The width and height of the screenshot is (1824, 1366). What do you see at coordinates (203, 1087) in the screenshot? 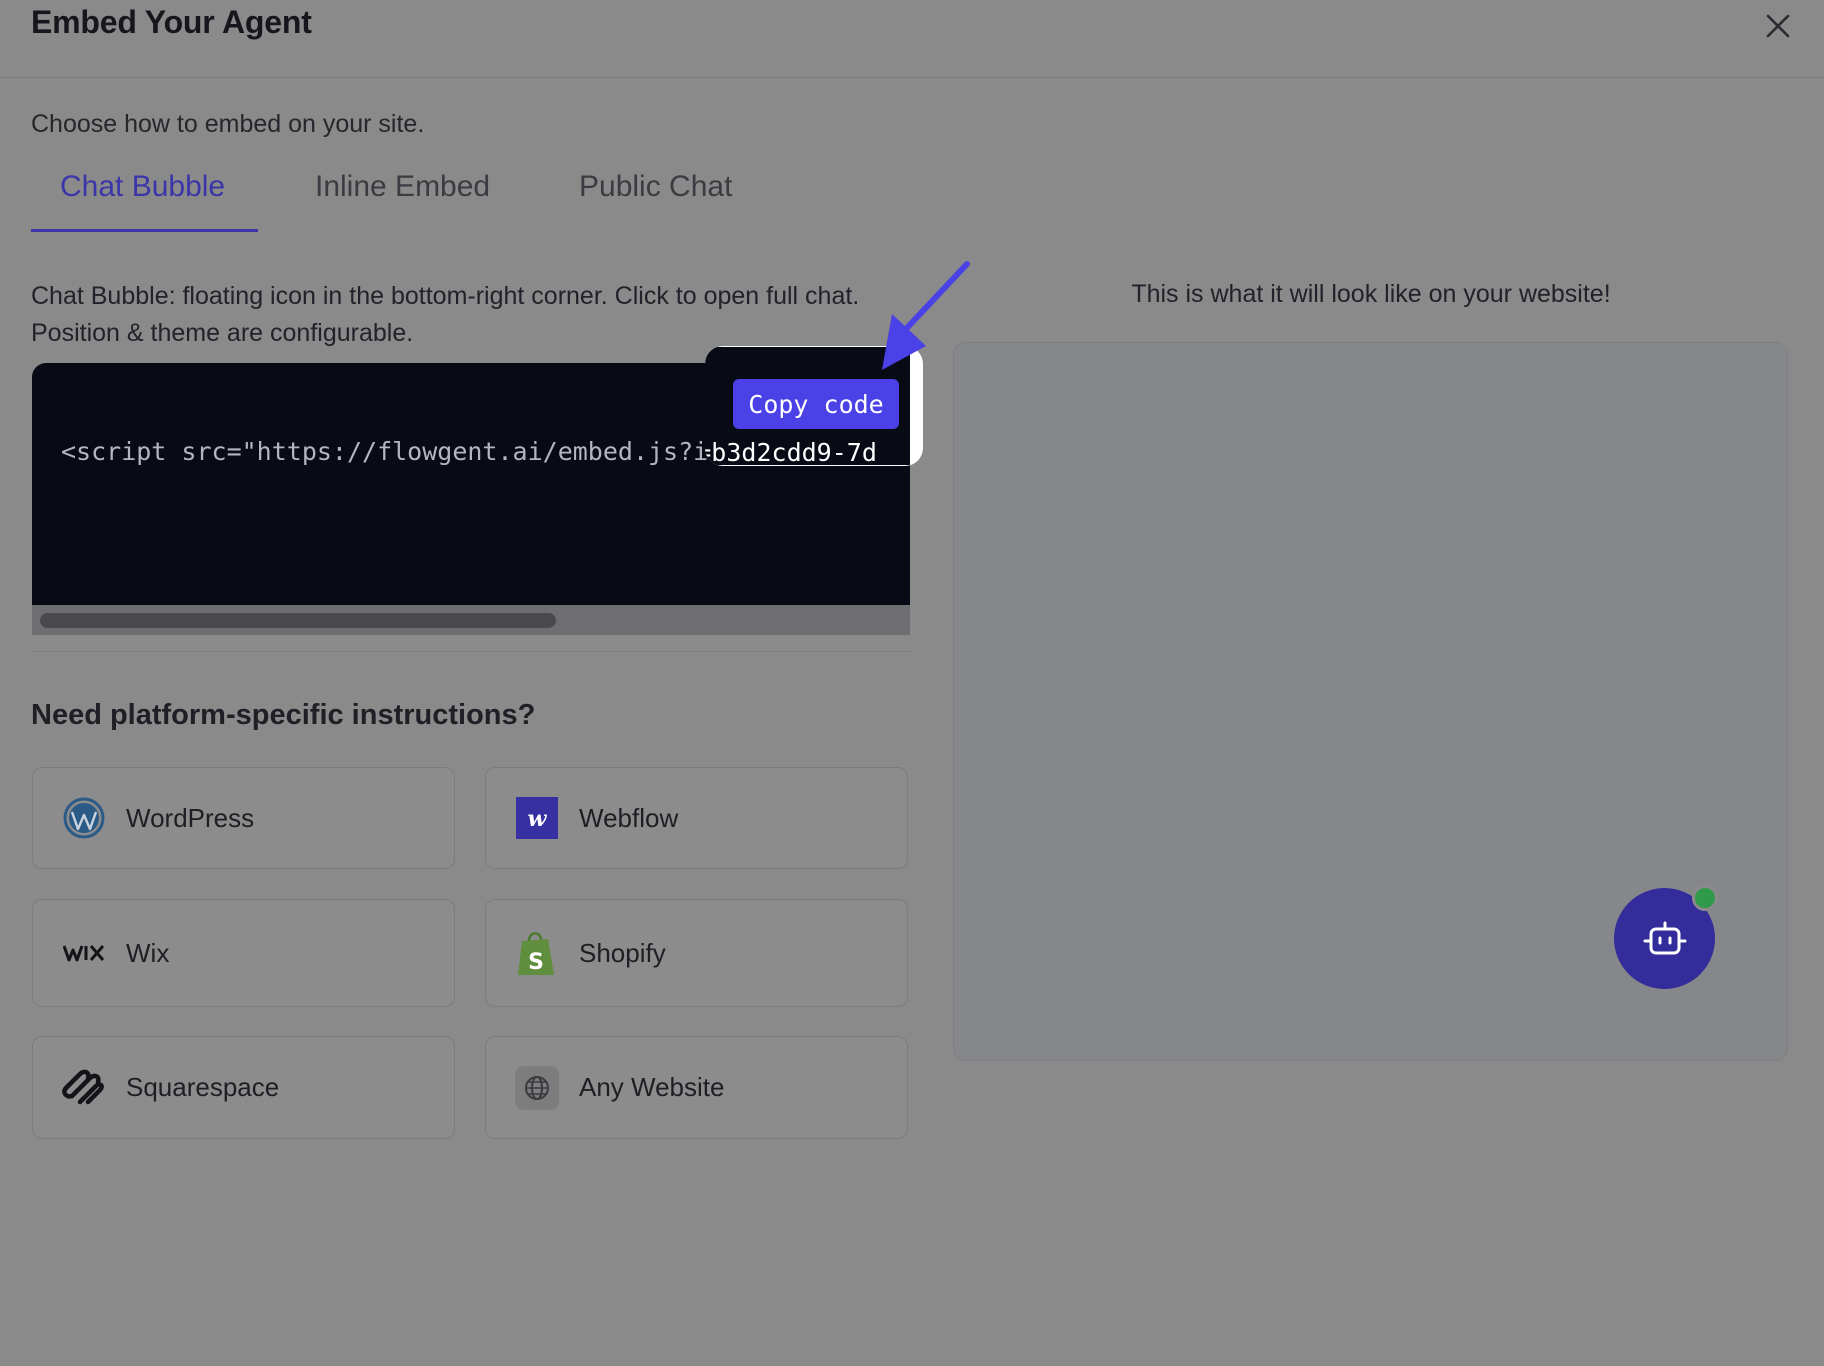
I see `platform-label: Squarespace` at bounding box center [203, 1087].